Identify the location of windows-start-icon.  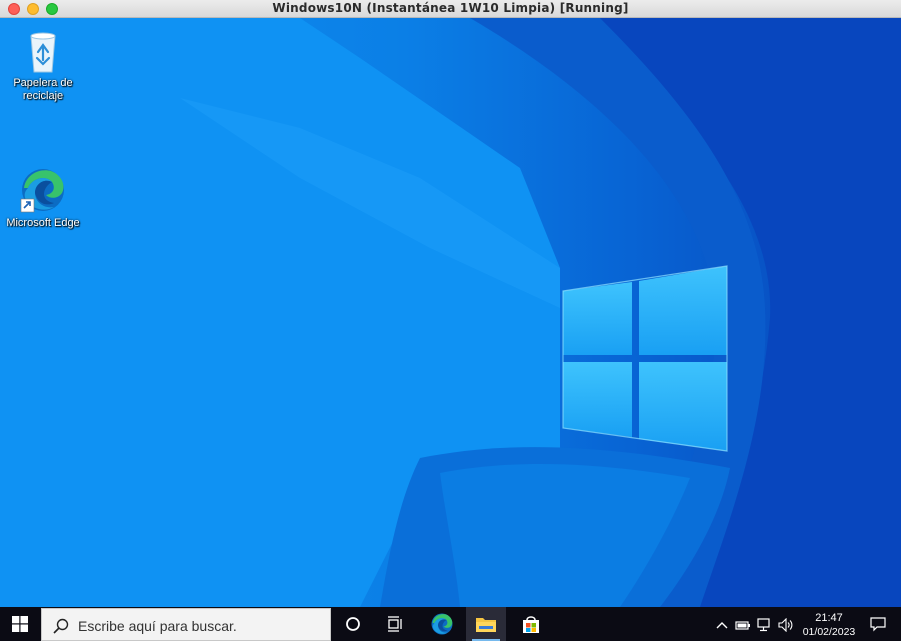
(20, 624).